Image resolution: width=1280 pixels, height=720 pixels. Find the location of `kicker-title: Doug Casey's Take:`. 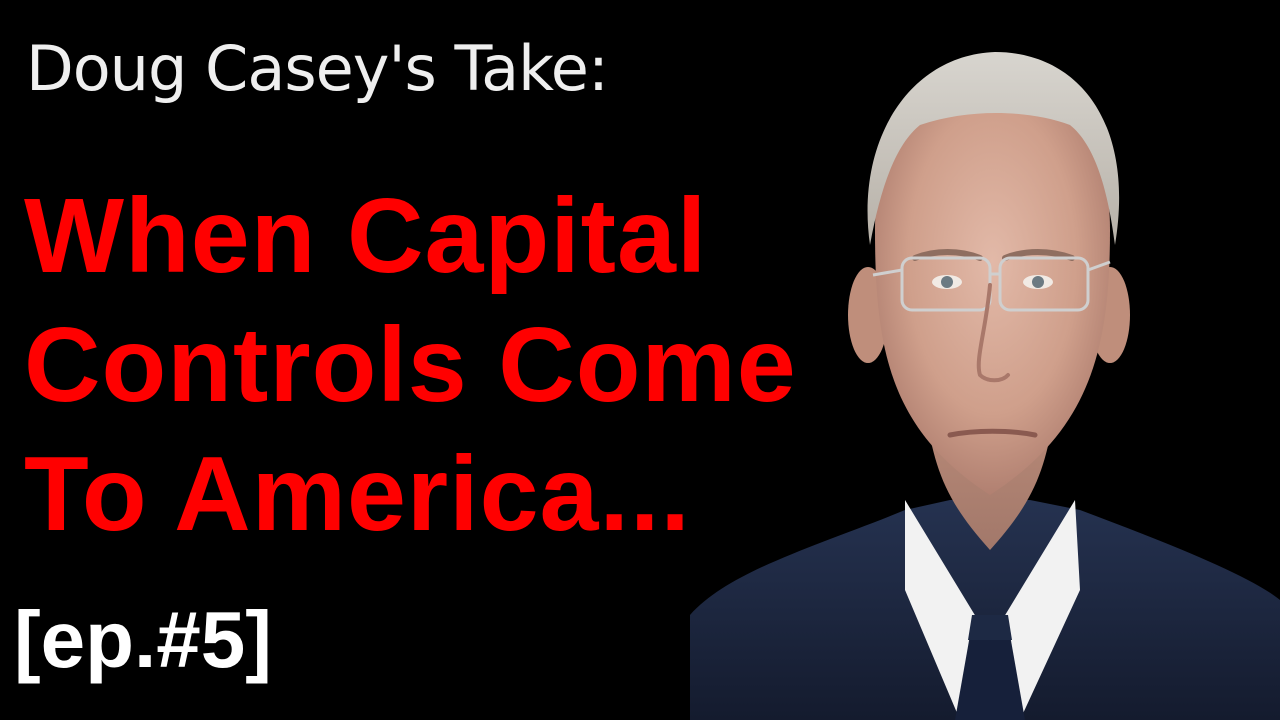

kicker-title: Doug Casey's Take: is located at coordinates (317, 68).